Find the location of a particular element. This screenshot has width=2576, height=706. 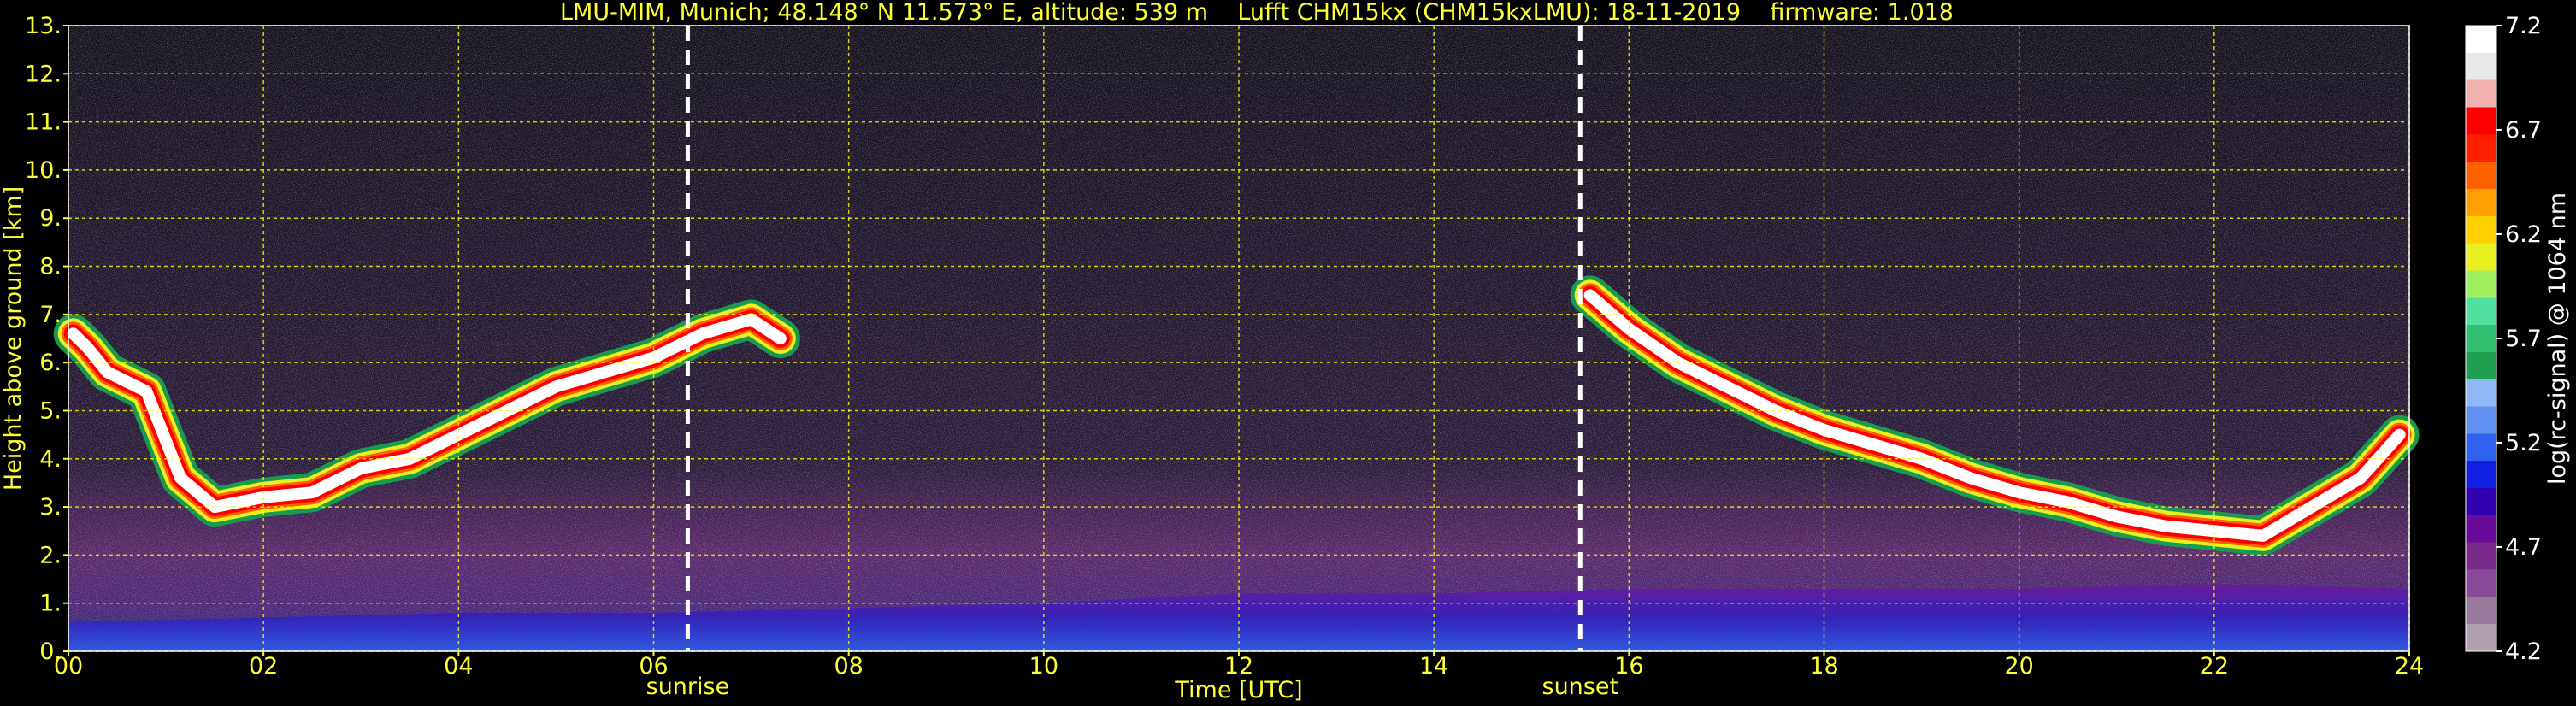

colorbar-tick-label: 6.2 is located at coordinates (2523, 234).